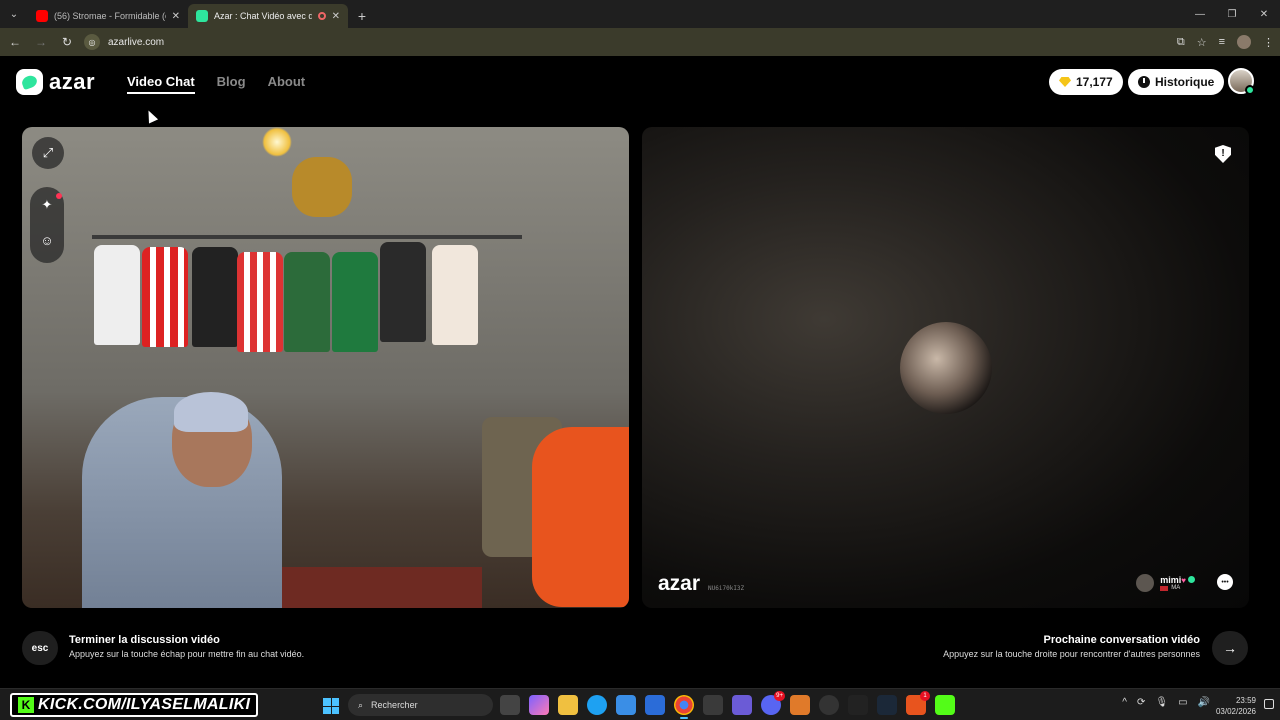  What do you see at coordinates (727, 705) in the screenshot?
I see `taskbar-apps: 9+ 1` at bounding box center [727, 705].